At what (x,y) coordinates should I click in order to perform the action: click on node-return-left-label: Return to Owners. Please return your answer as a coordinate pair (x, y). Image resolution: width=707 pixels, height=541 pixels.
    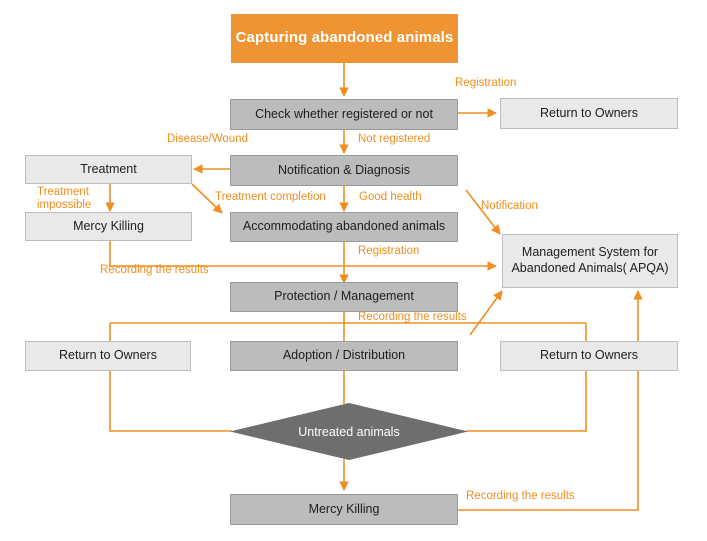
    Looking at the image, I should click on (108, 355).